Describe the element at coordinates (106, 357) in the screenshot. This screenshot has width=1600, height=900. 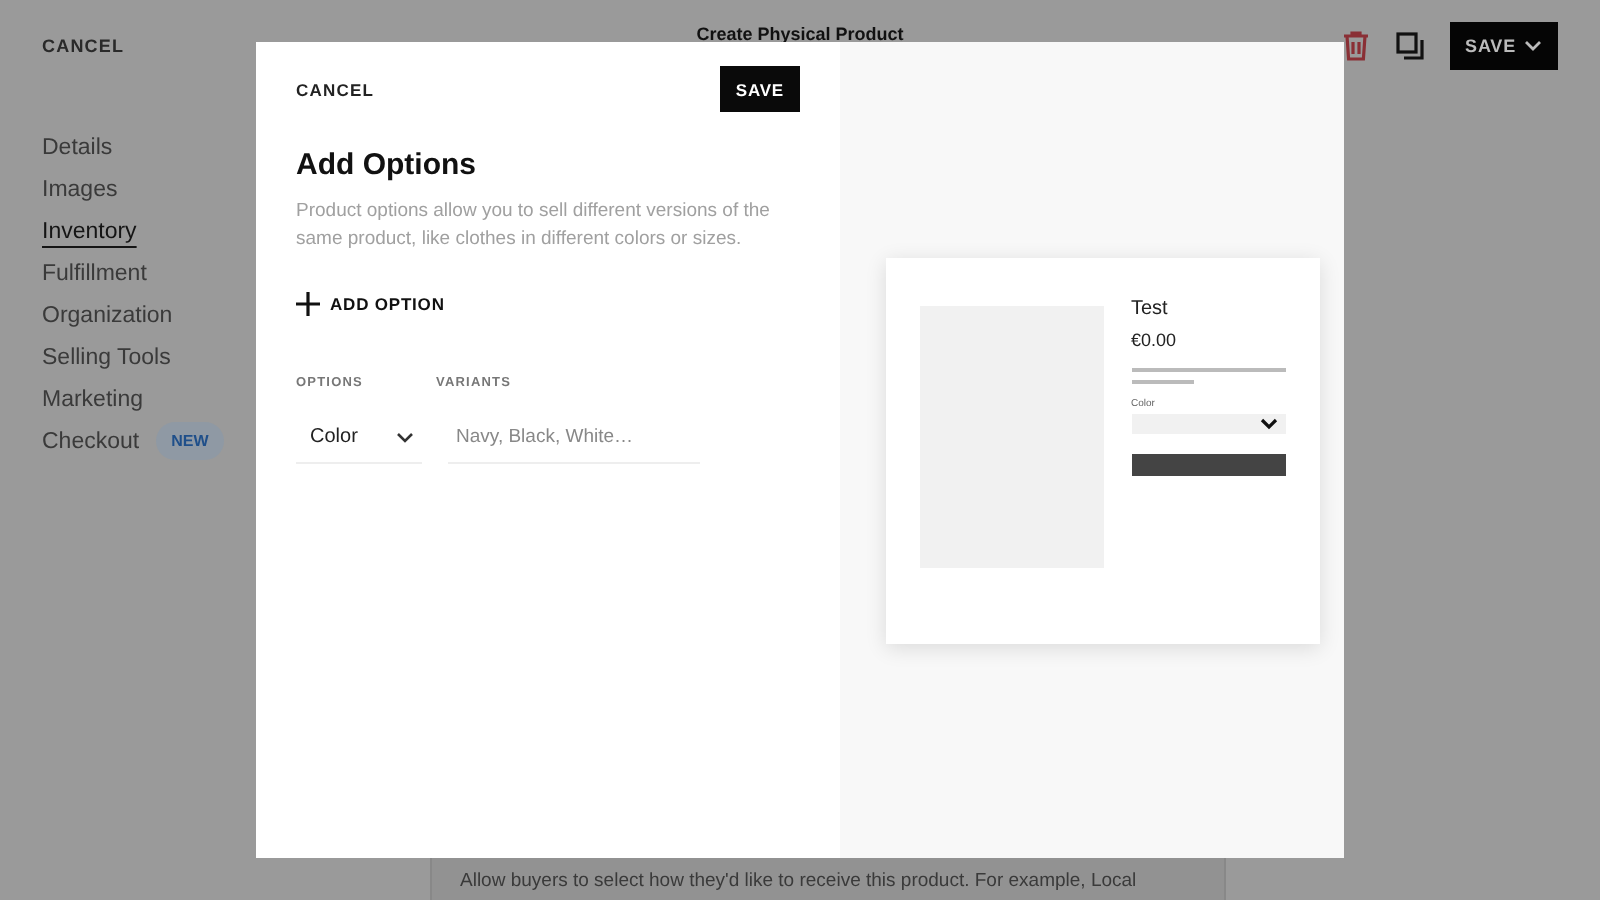
I see `nav-item: Selling Tools` at that location.